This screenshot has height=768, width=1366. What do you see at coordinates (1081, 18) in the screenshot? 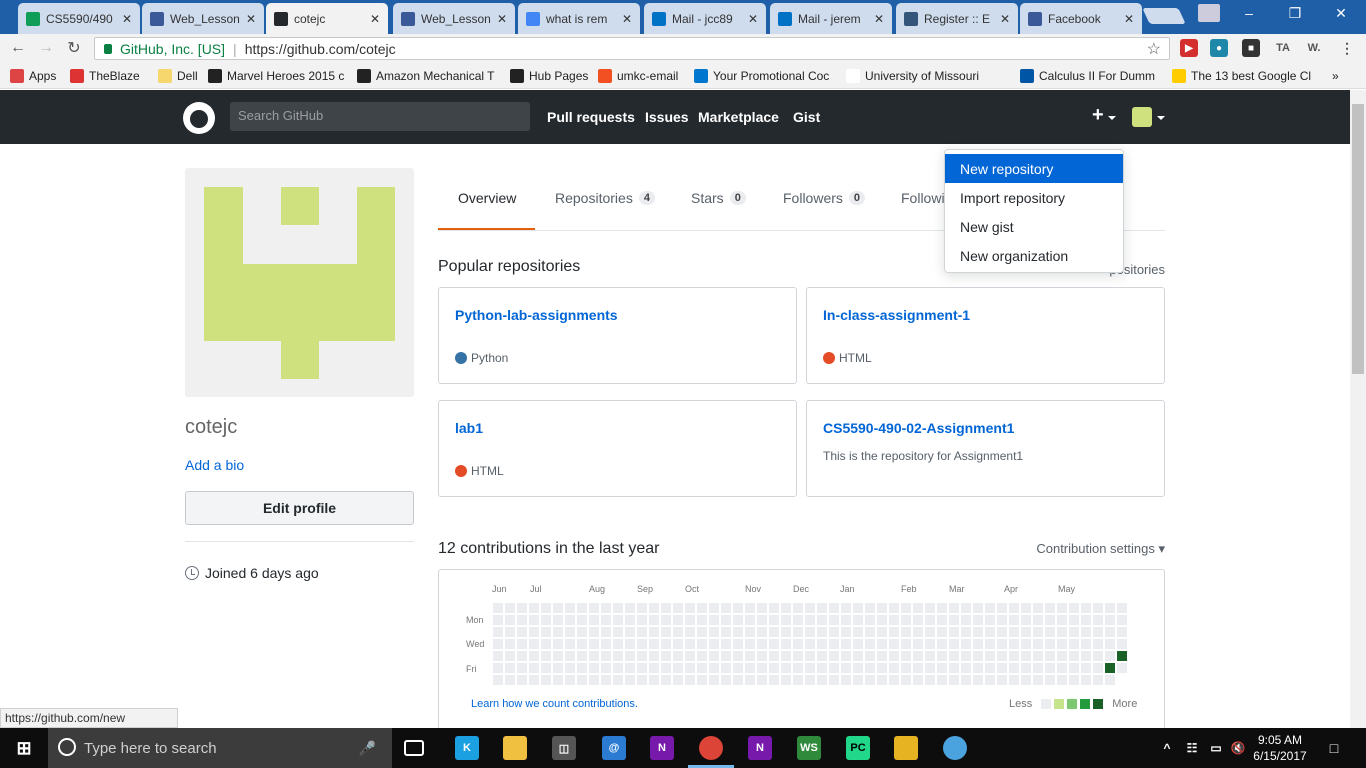
I see `browser-tab: Facebook ✕` at bounding box center [1081, 18].